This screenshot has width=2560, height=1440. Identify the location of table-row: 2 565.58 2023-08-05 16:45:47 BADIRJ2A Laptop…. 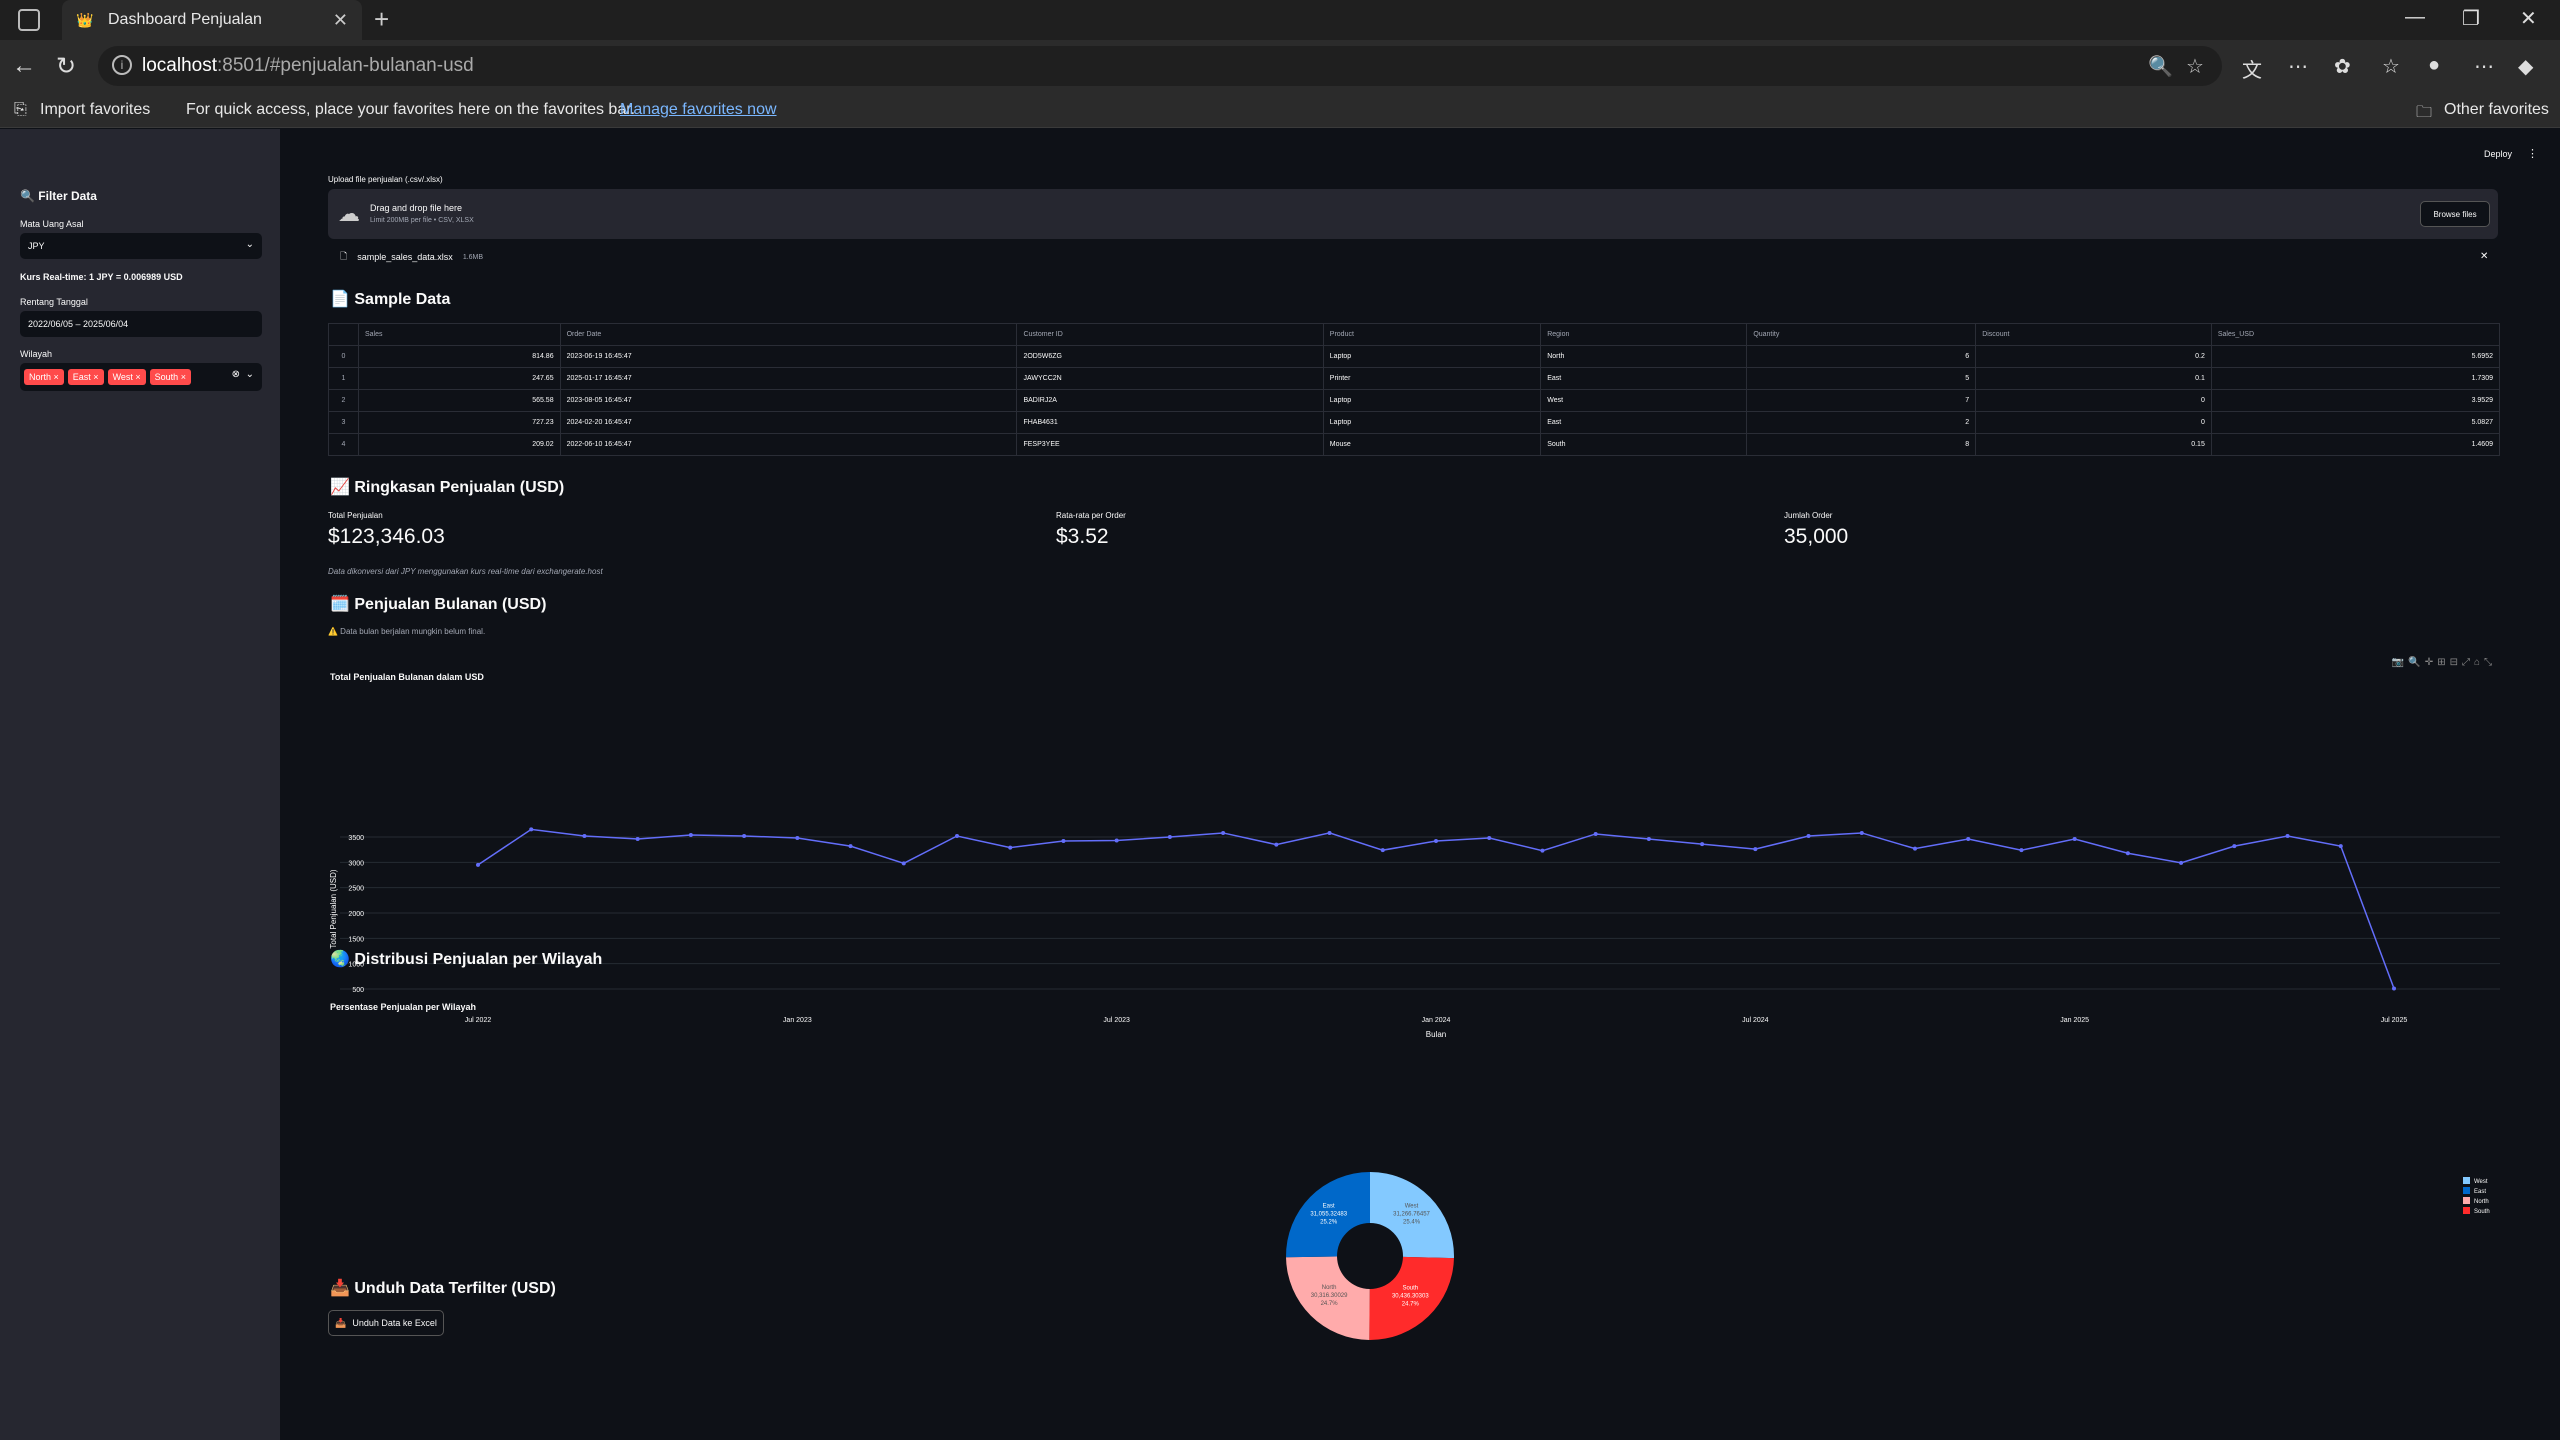
(1414, 400).